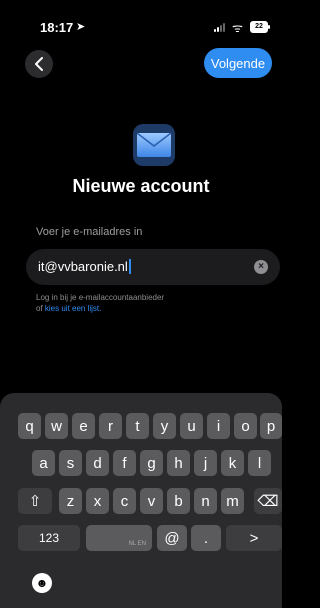  Describe the element at coordinates (124, 501) in the screenshot. I see `key-c: c` at that location.